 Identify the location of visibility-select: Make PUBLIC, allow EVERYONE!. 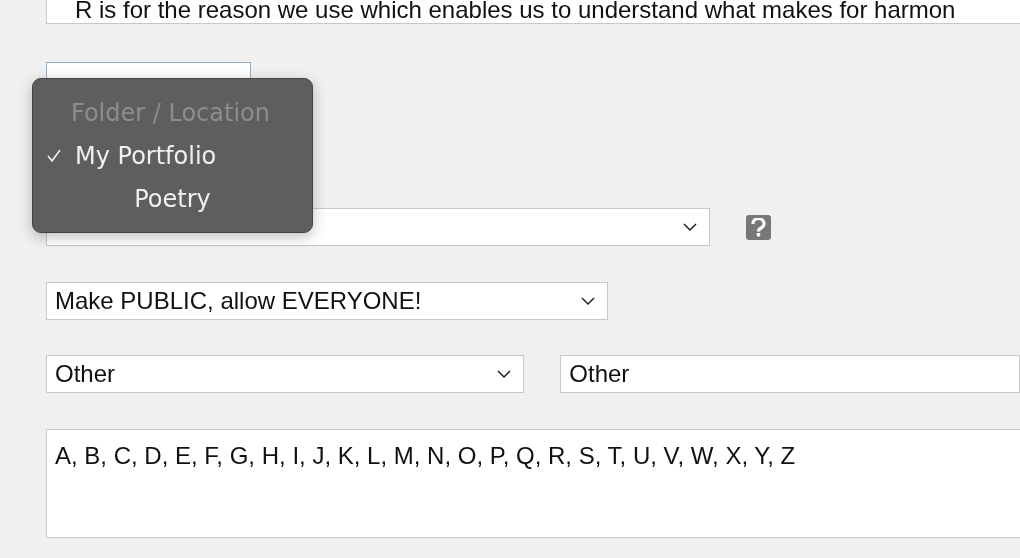
(327, 301).